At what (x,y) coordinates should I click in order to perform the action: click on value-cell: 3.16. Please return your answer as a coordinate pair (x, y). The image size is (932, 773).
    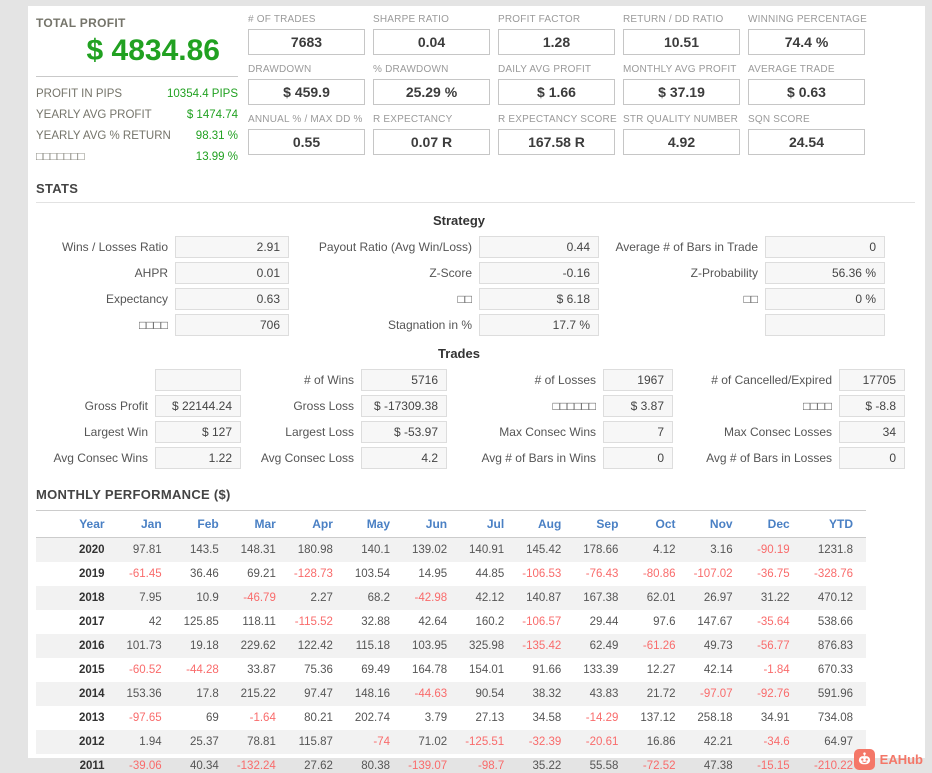
    Looking at the image, I should click on (721, 549).